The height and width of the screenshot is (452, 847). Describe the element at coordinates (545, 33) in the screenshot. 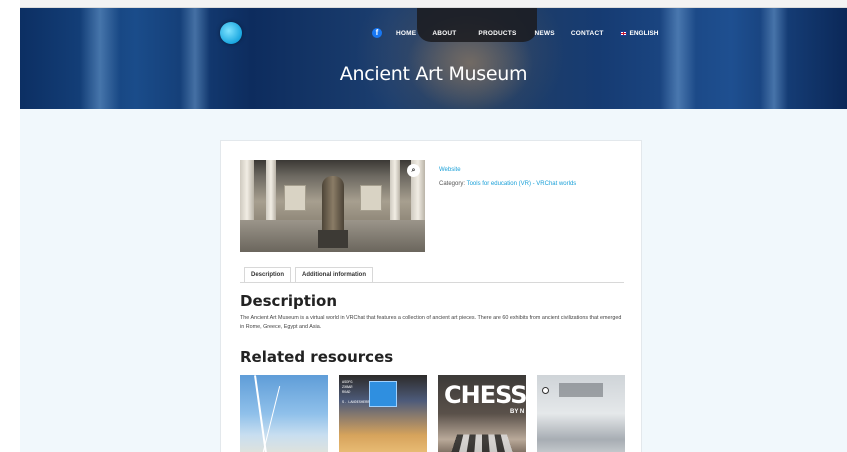

I see `nav-news: NEWS` at that location.